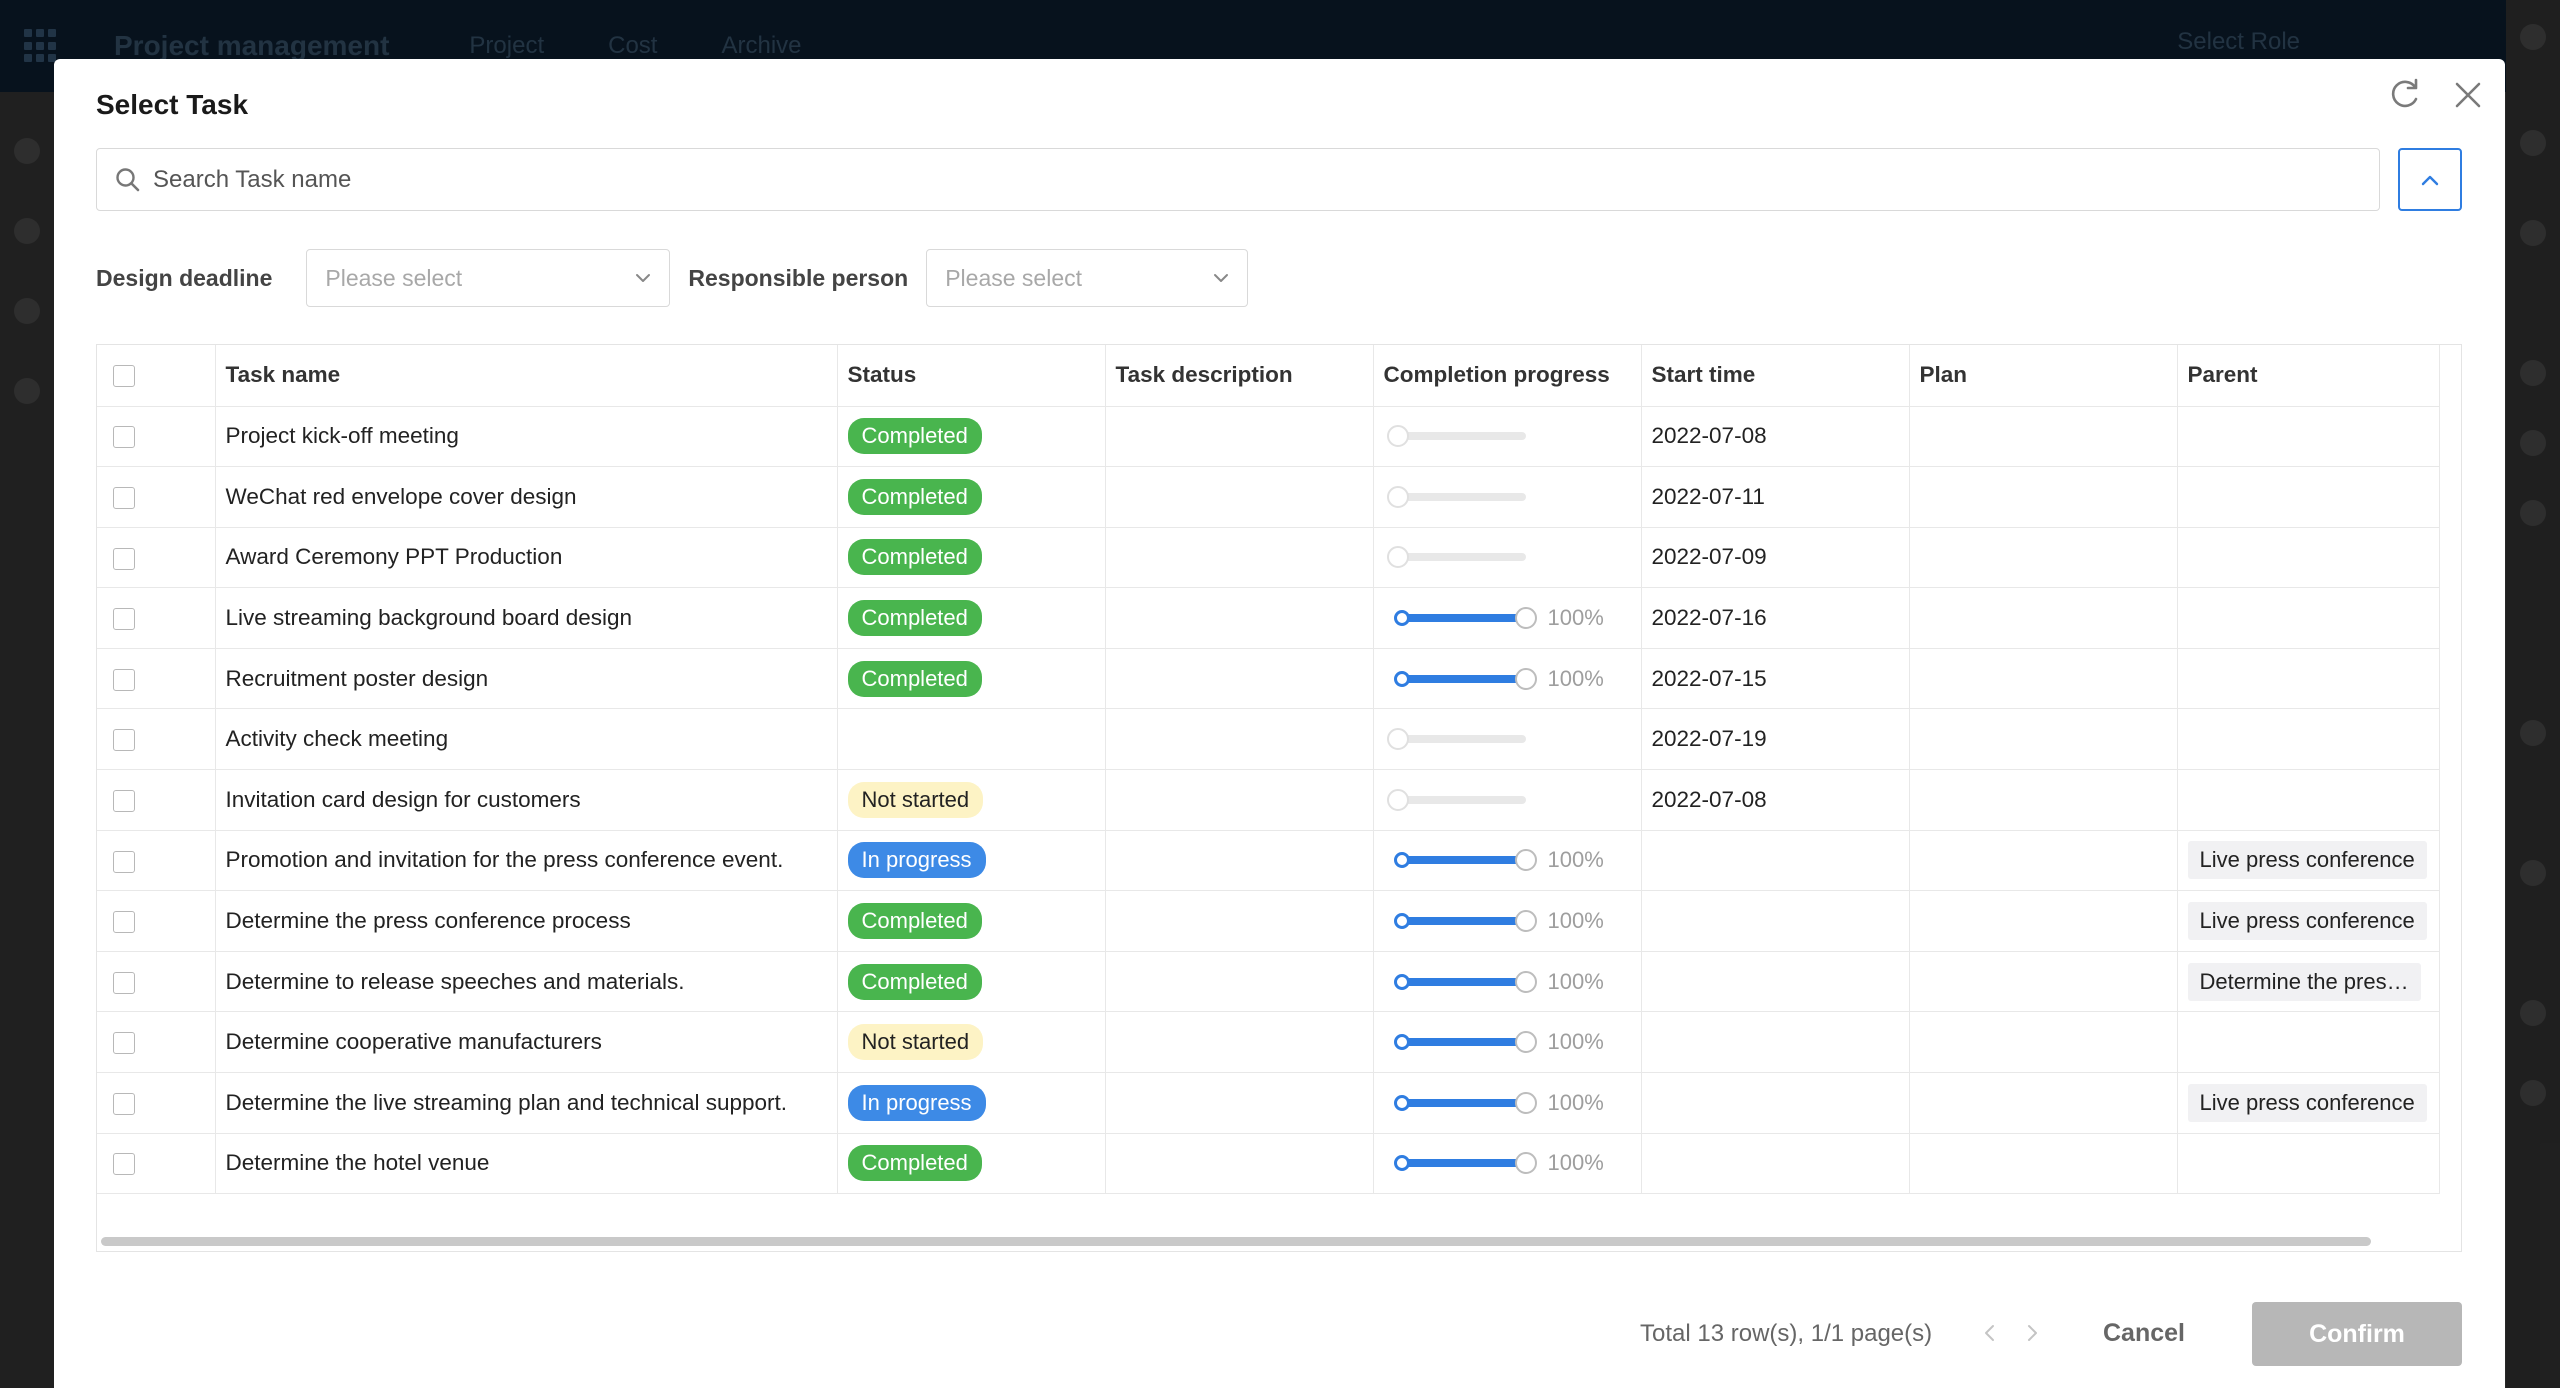  What do you see at coordinates (971, 800) in the screenshot?
I see `status-cell: Not started` at bounding box center [971, 800].